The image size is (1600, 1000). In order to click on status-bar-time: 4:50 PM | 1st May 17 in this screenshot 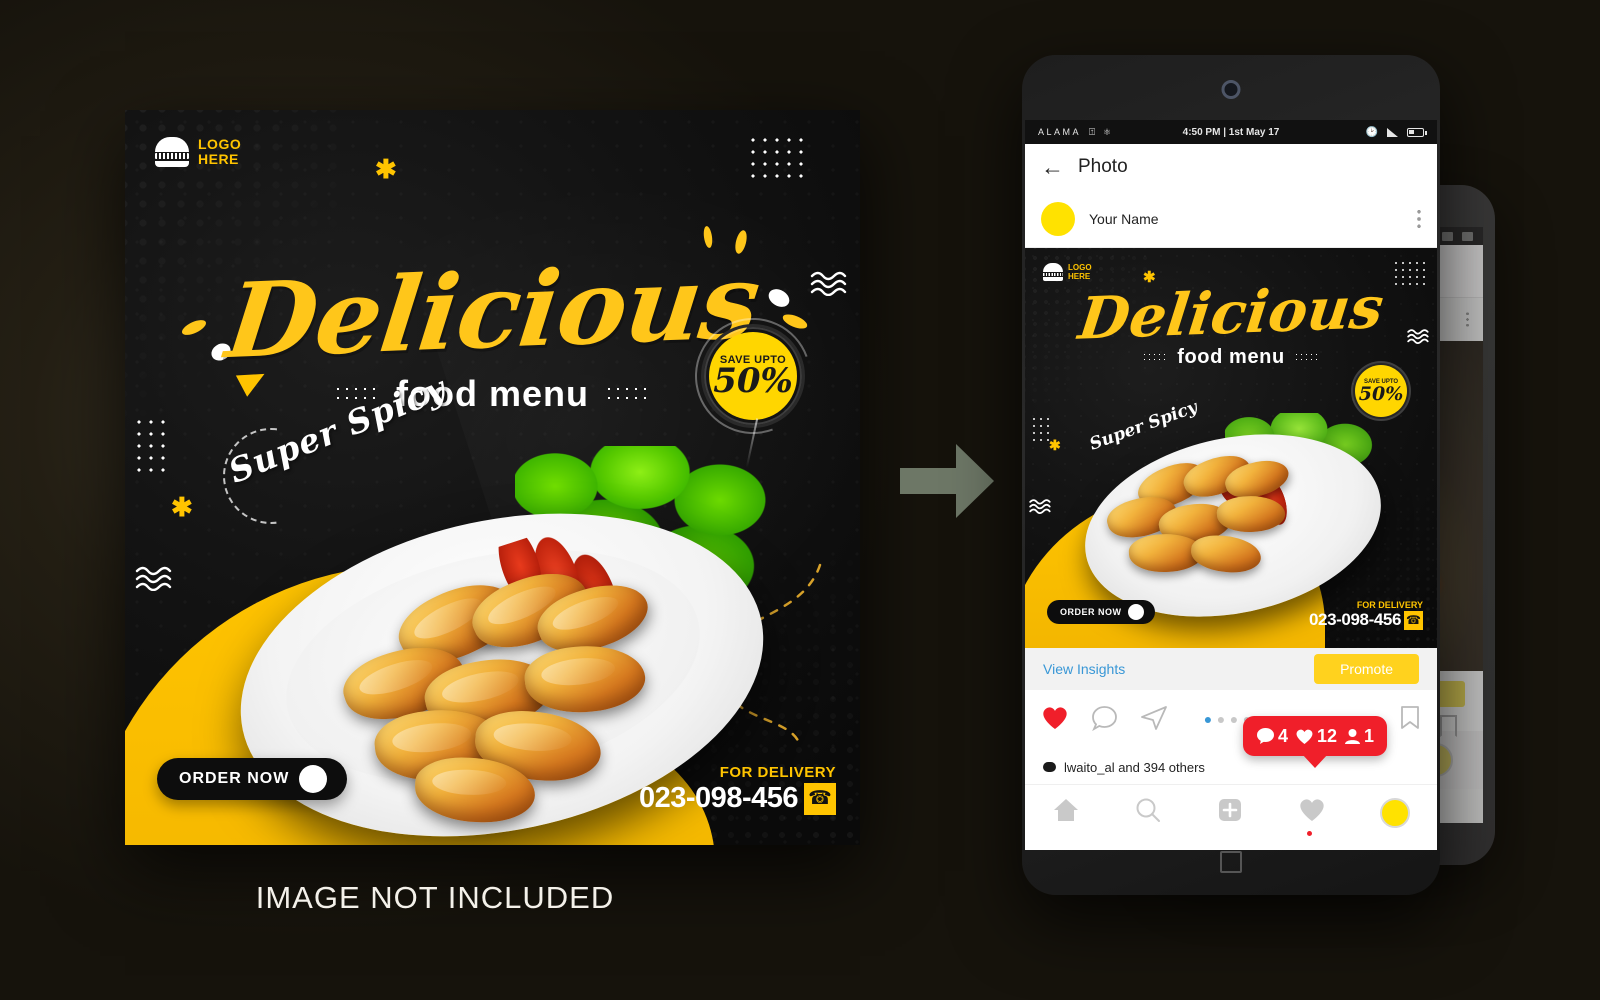, I will do `click(1231, 132)`.